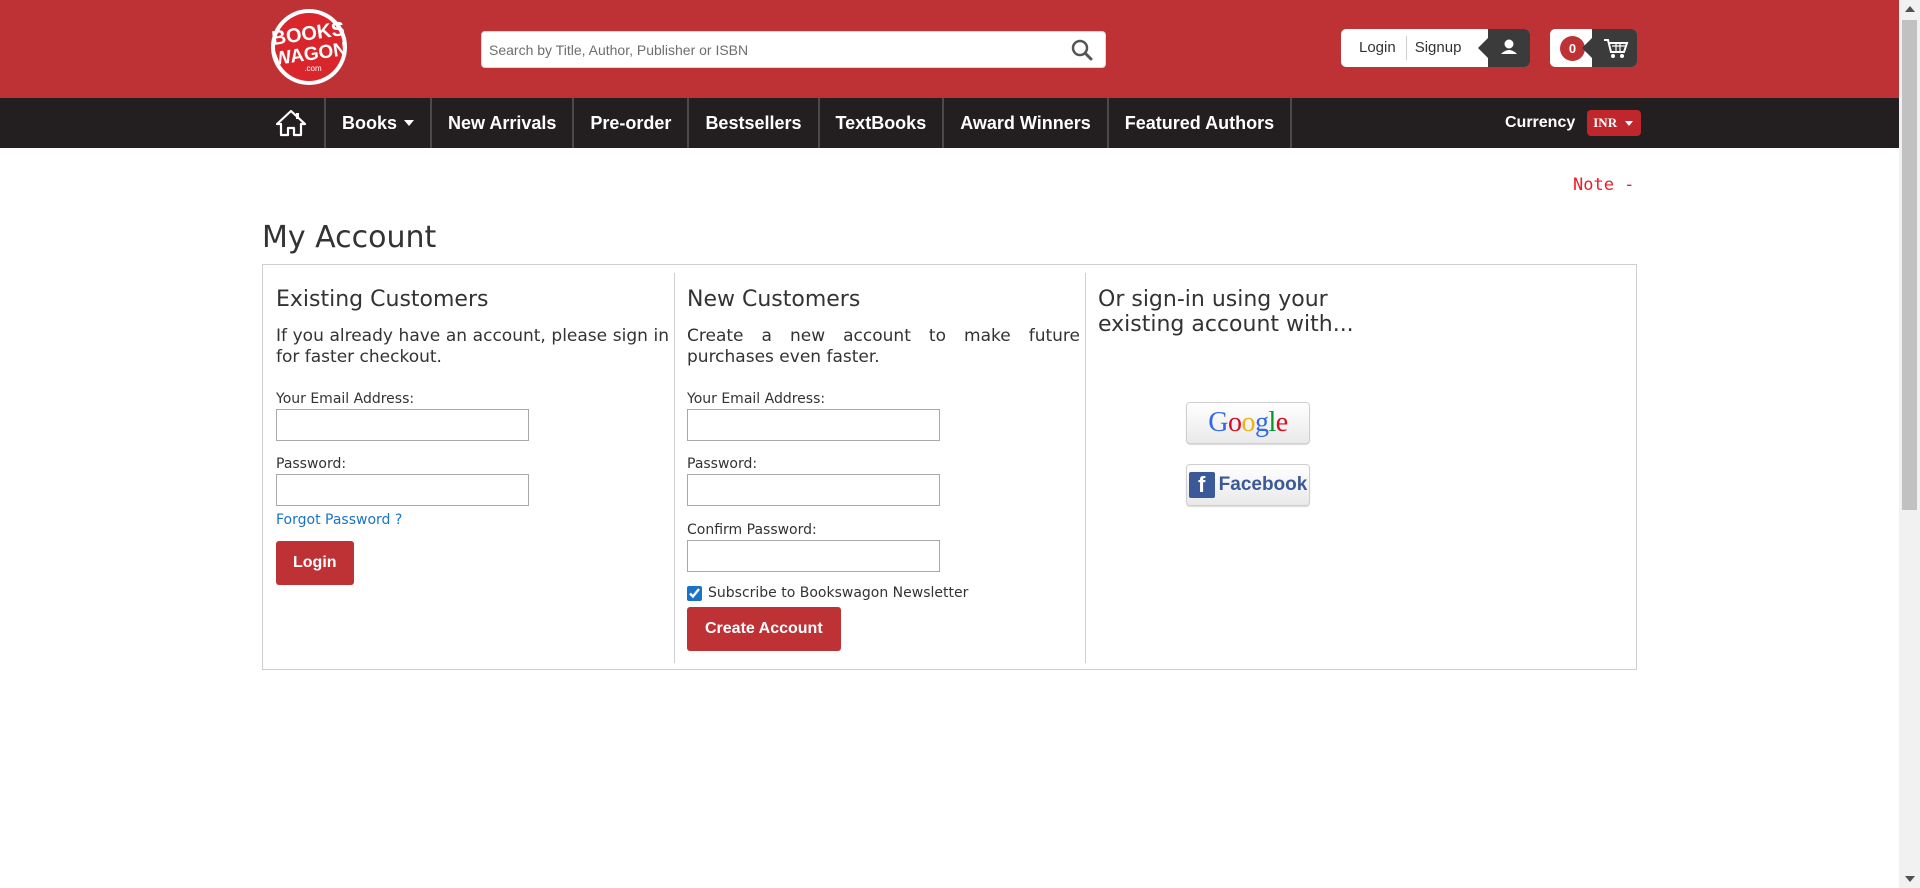 This screenshot has width=1920, height=888. Describe the element at coordinates (813, 490) in the screenshot. I see `signup-password-field` at that location.